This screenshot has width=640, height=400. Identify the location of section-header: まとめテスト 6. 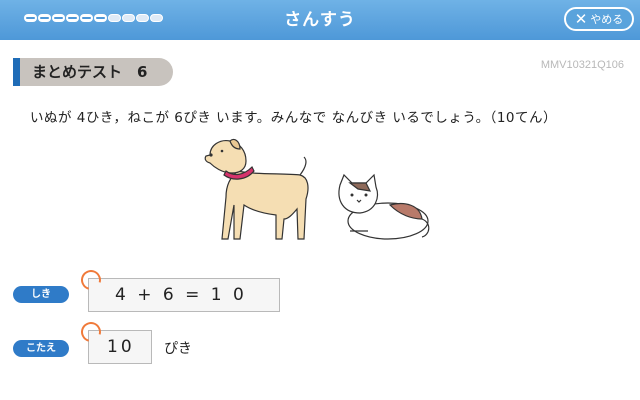
(93, 72).